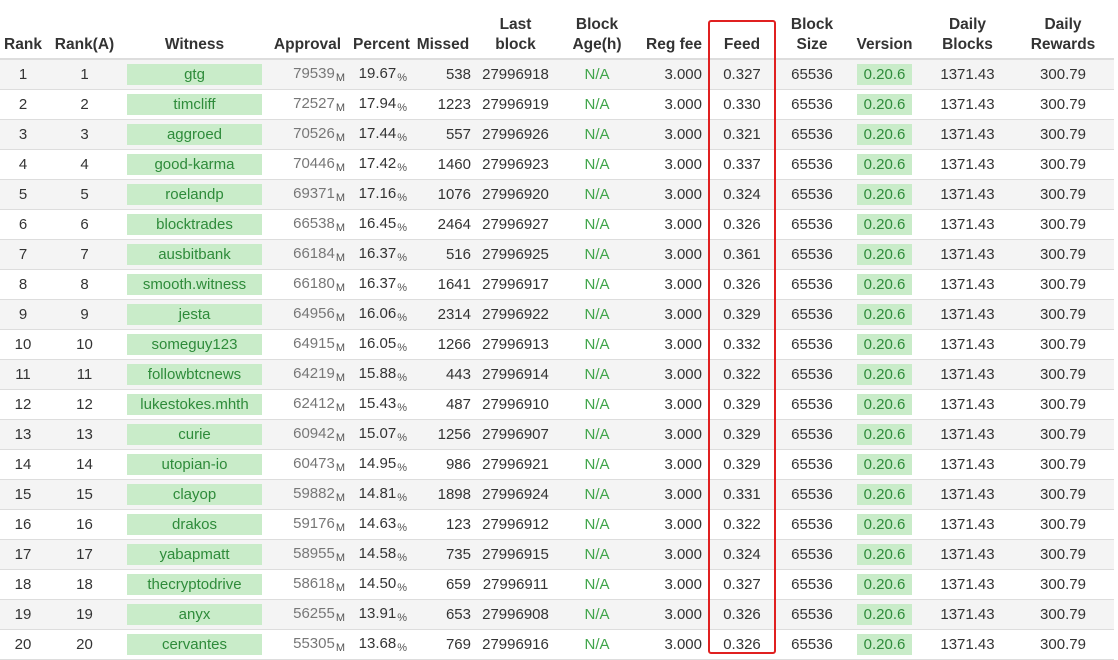 Image resolution: width=1118 pixels, height=660 pixels. What do you see at coordinates (23, 614) in the screenshot?
I see `cell-rank: 19` at bounding box center [23, 614].